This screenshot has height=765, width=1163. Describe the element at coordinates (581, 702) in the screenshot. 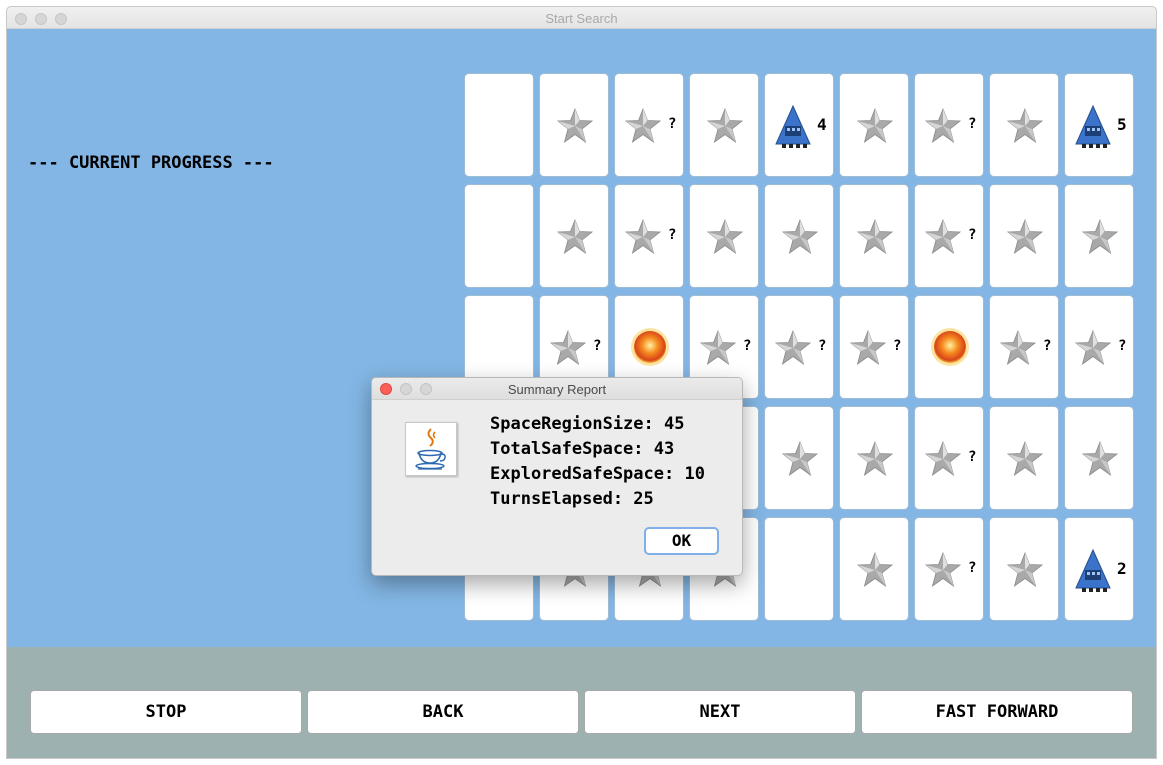

I see `control-panel: STOP BACK NEXT FAST FORWARD` at that location.